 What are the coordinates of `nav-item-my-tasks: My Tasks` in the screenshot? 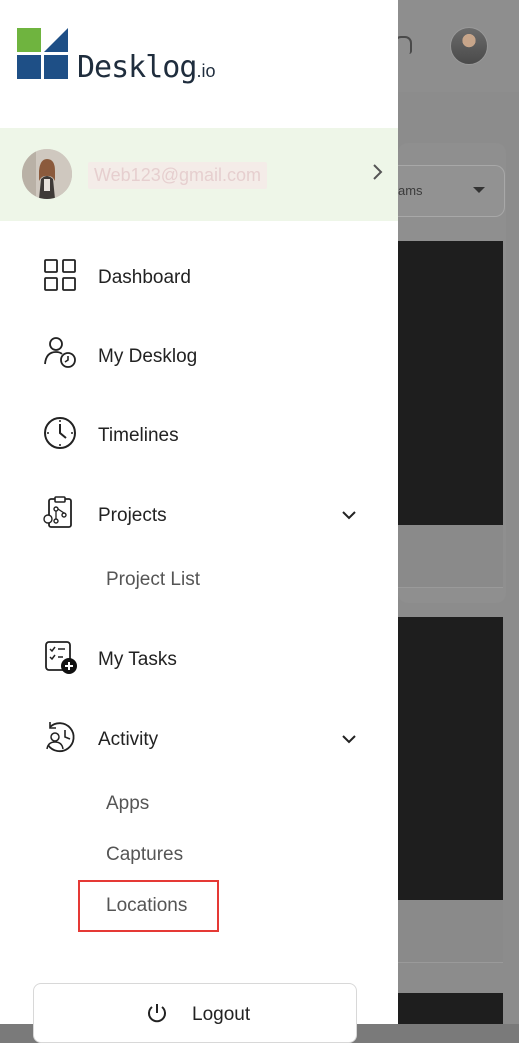 It's located at (199, 659).